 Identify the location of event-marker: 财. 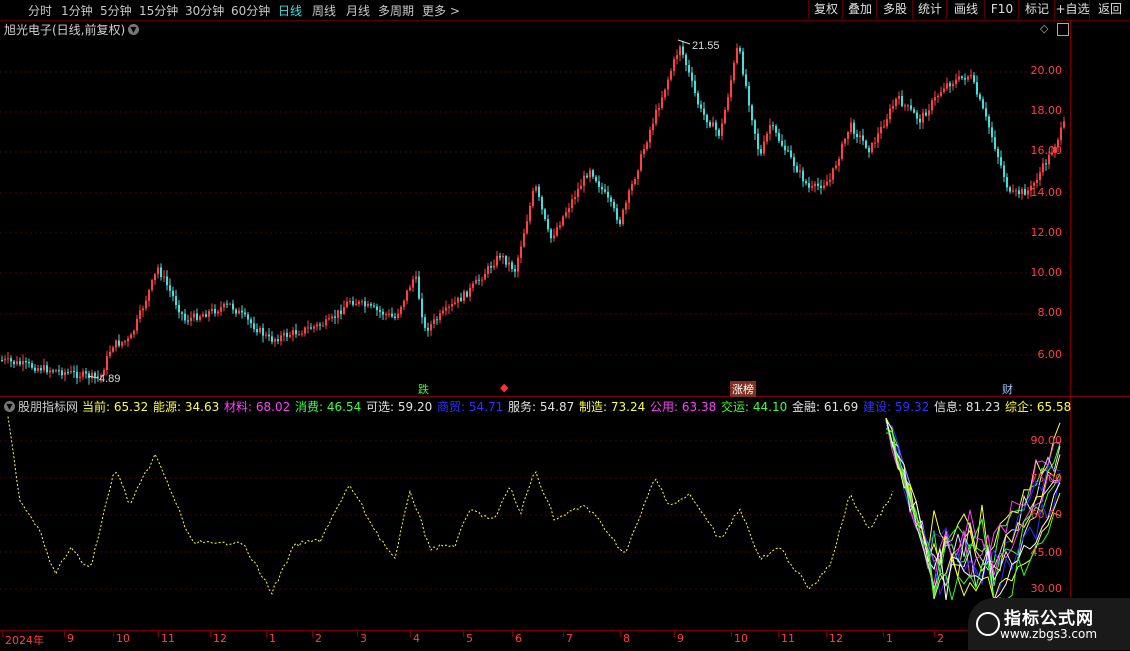
(1007, 389).